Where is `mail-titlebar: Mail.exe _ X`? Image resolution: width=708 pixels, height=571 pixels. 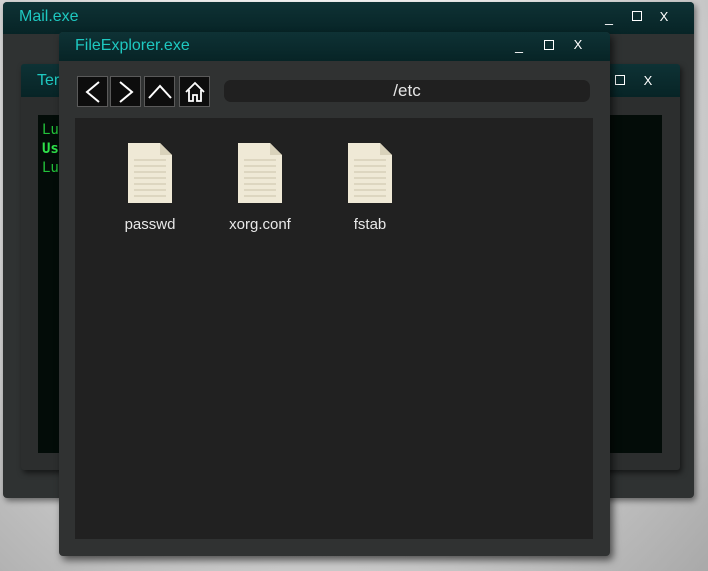 mail-titlebar: Mail.exe _ X is located at coordinates (348, 18).